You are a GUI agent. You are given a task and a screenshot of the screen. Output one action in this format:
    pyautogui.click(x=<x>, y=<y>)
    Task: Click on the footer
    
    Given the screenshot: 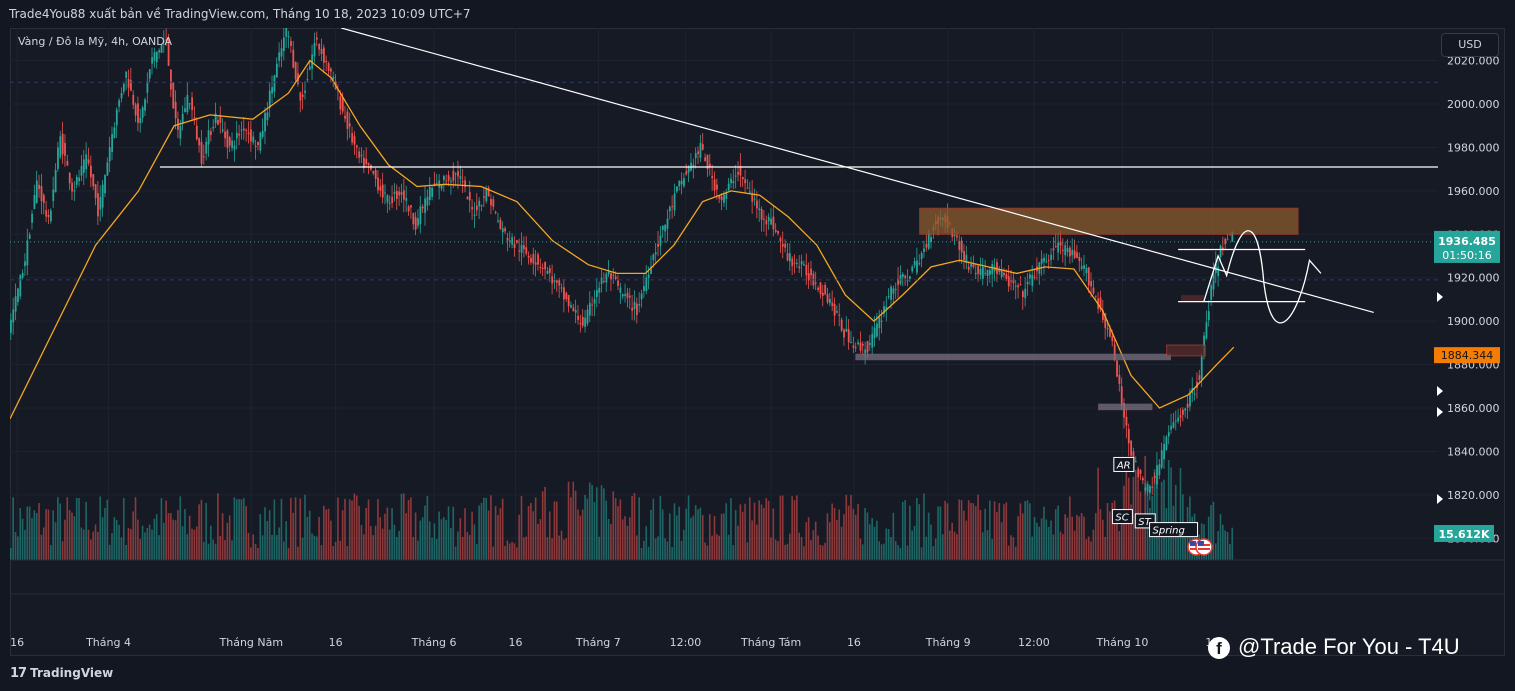 What is the action you would take?
    pyautogui.click(x=757, y=673)
    